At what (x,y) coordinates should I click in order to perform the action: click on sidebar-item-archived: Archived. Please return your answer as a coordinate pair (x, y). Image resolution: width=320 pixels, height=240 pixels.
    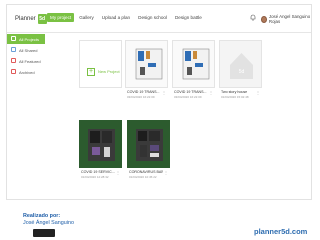
    Looking at the image, I should click on (26, 72).